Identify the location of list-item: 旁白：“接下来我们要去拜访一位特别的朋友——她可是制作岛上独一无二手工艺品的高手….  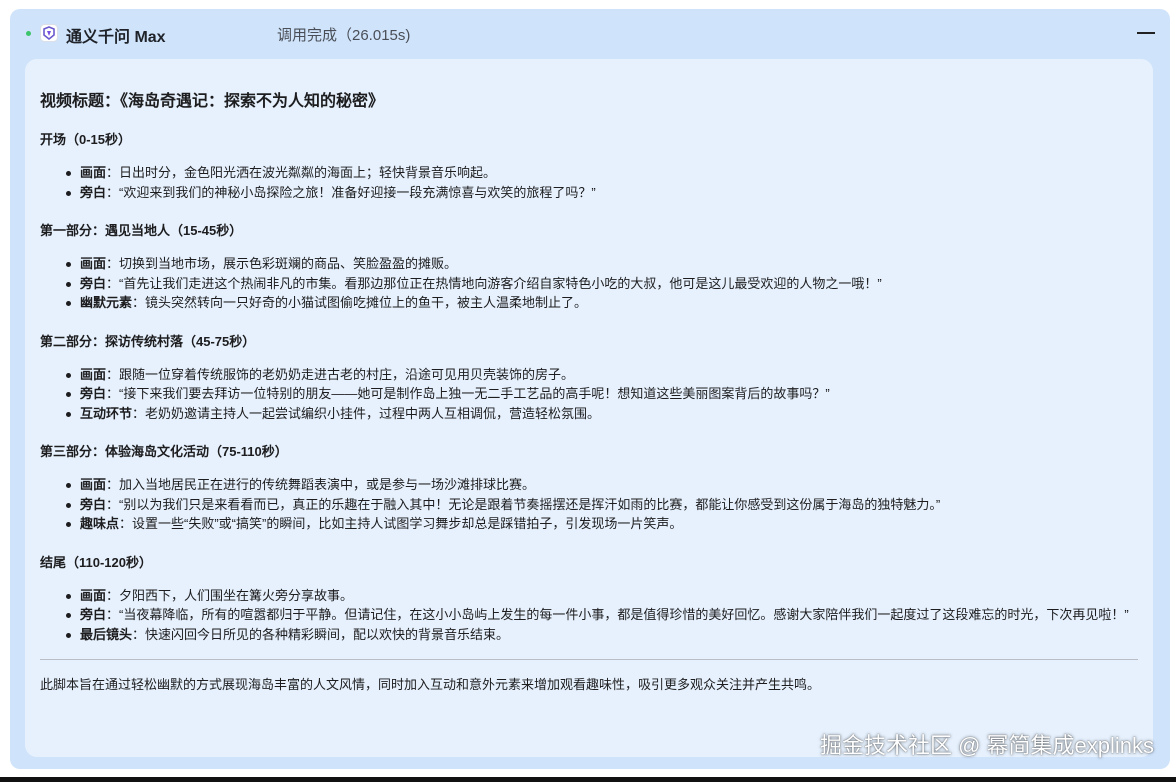
(602, 394).